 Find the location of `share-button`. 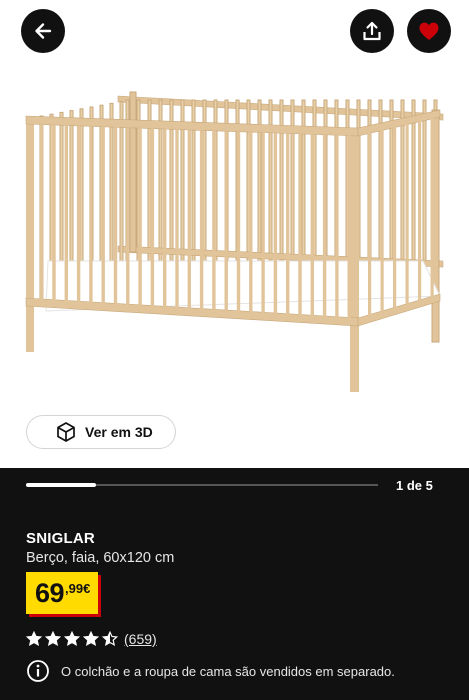

share-button is located at coordinates (372, 31).